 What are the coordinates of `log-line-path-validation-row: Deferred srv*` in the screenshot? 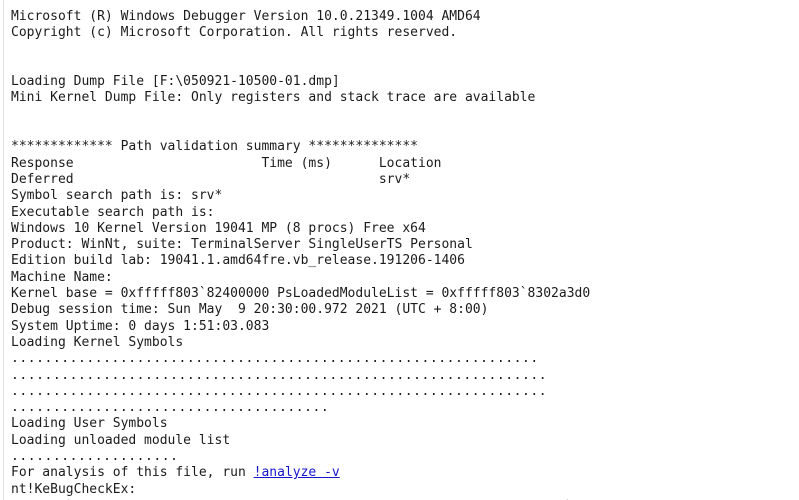 It's located at (211, 179).